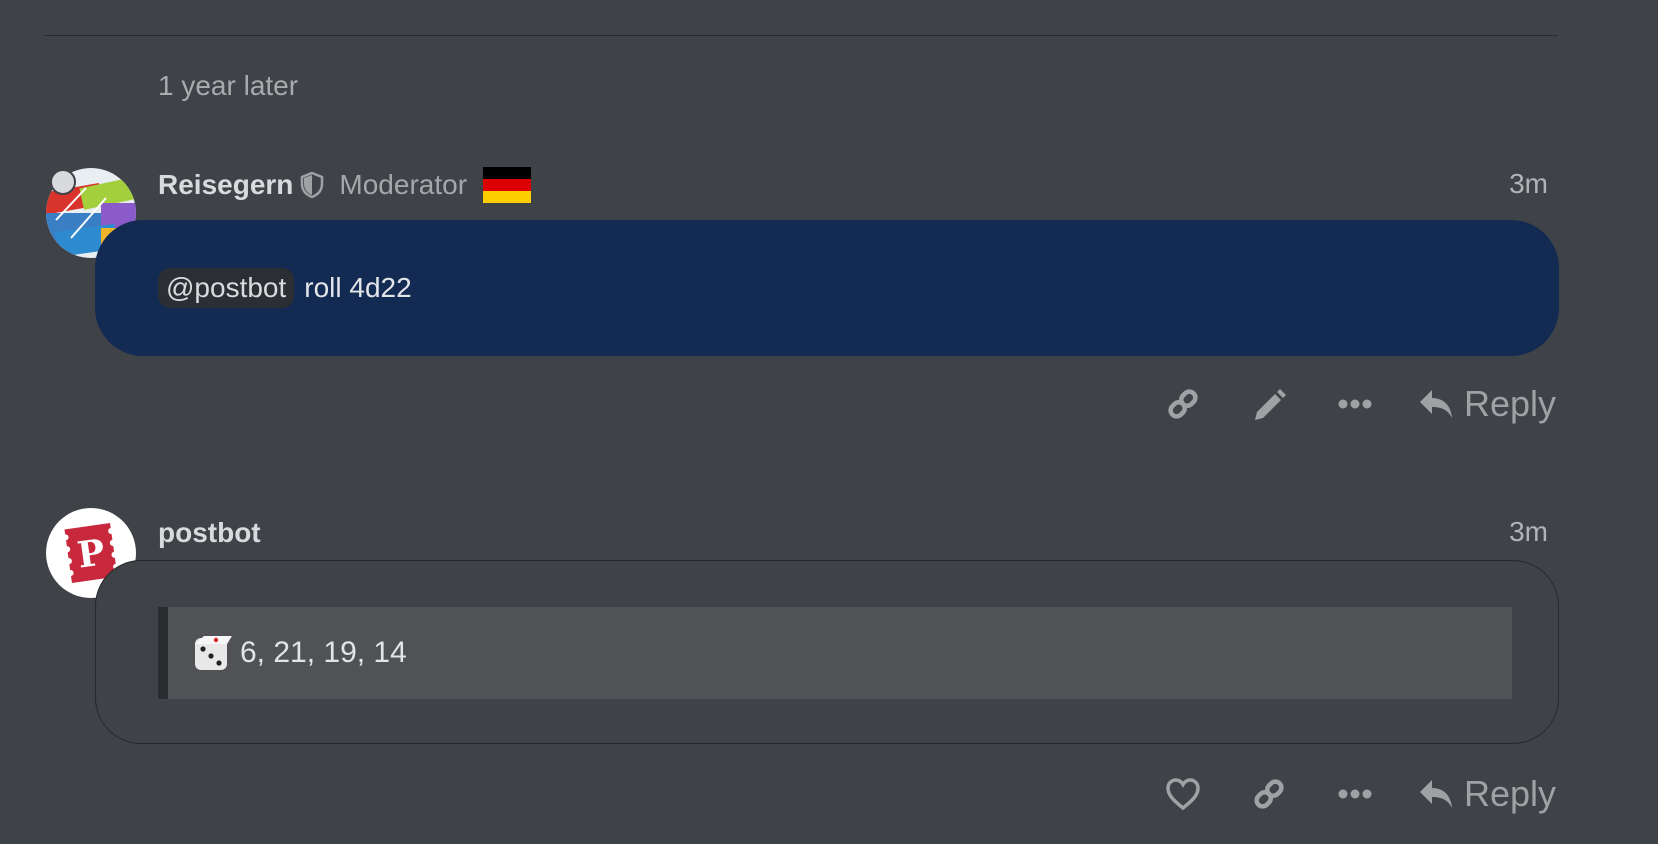 This screenshot has height=844, width=1658. Describe the element at coordinates (853, 185) in the screenshot. I see `post-header: Reisegern Moderator 3m` at that location.